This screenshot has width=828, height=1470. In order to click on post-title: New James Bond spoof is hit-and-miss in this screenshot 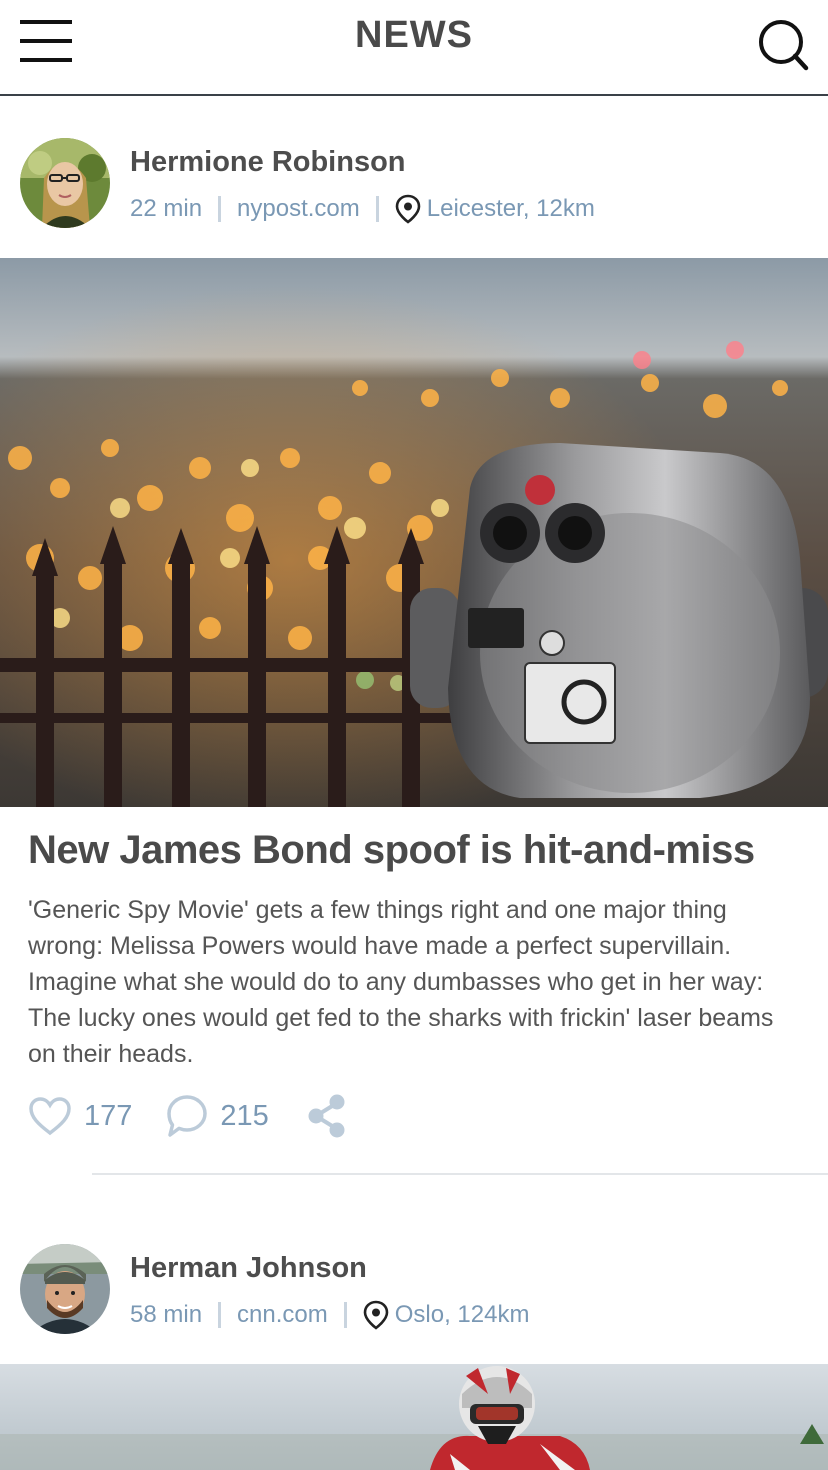, I will do `click(391, 850)`.